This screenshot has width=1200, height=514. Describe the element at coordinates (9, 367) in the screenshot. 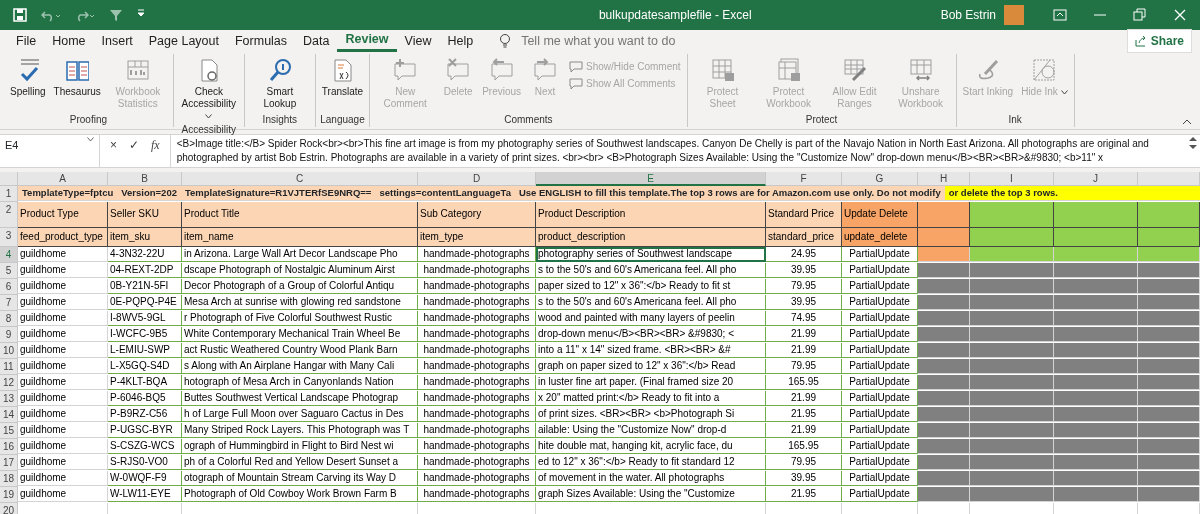

I see `row-header: 11` at that location.